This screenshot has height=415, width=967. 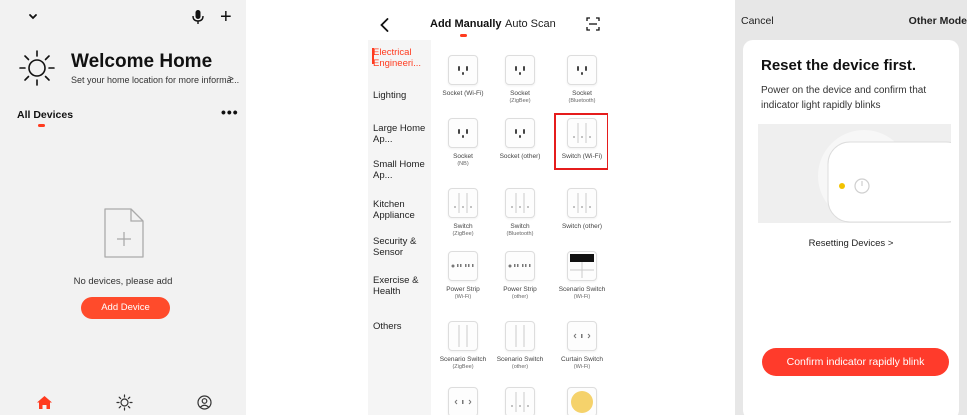 What do you see at coordinates (124, 402) in the screenshot?
I see `scene-icon` at bounding box center [124, 402].